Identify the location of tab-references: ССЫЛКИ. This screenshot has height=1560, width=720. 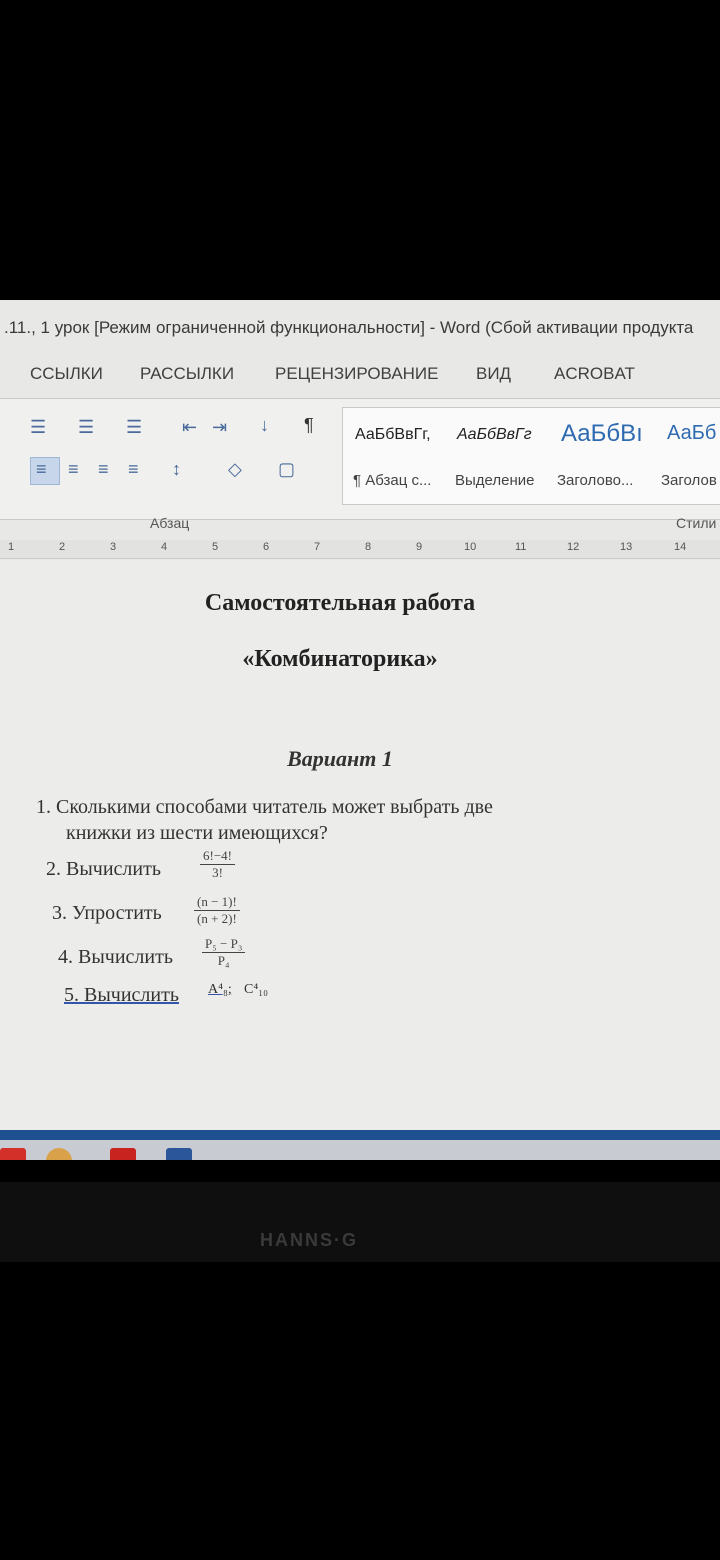
(66, 374).